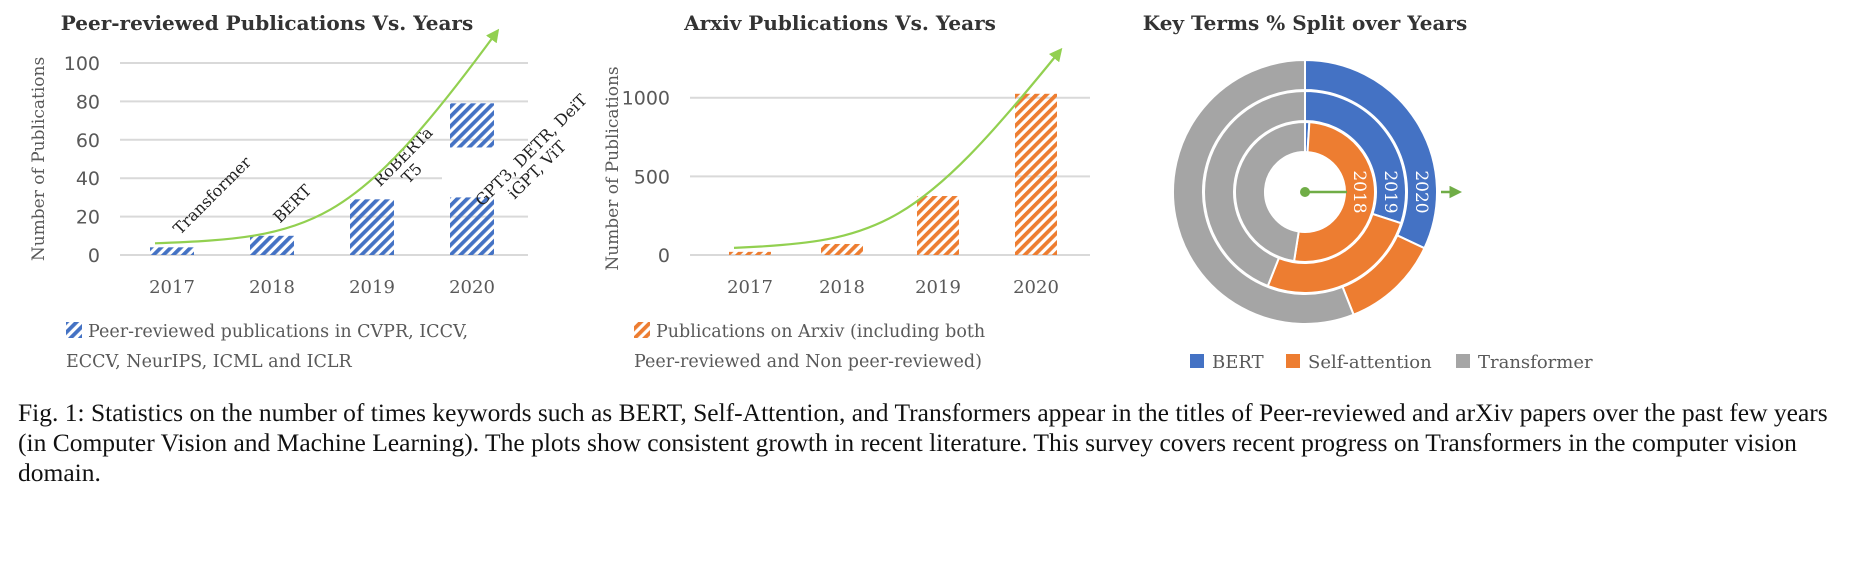 The width and height of the screenshot is (1850, 578). I want to click on ring-label: 2018, so click(1359, 191).